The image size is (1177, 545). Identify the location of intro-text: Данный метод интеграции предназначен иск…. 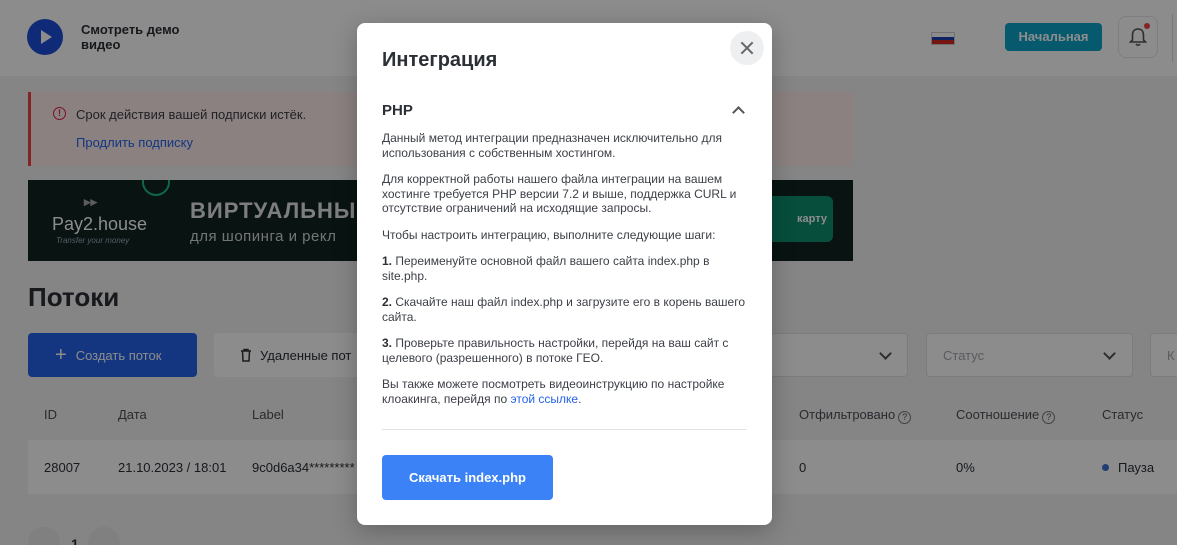
(552, 145).